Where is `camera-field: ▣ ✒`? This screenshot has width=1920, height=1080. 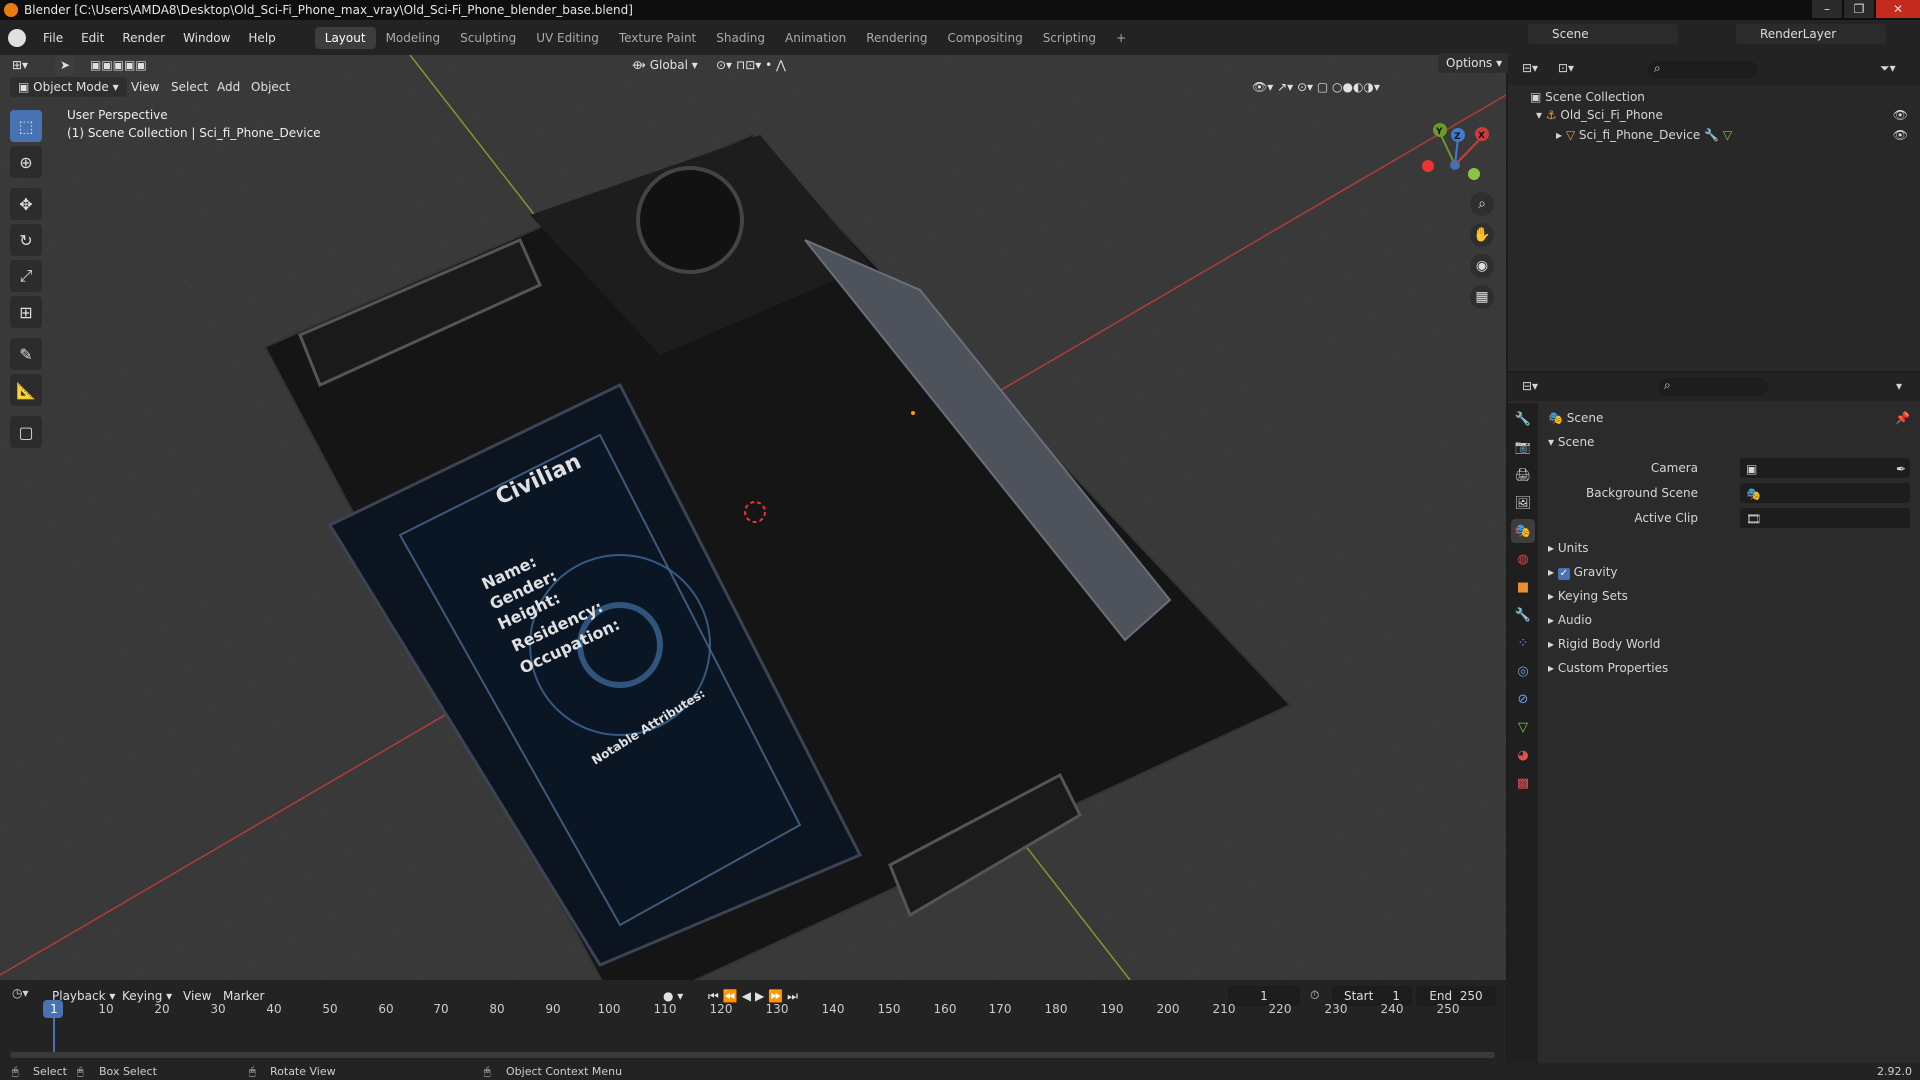
camera-field: ▣ ✒ is located at coordinates (1825, 468).